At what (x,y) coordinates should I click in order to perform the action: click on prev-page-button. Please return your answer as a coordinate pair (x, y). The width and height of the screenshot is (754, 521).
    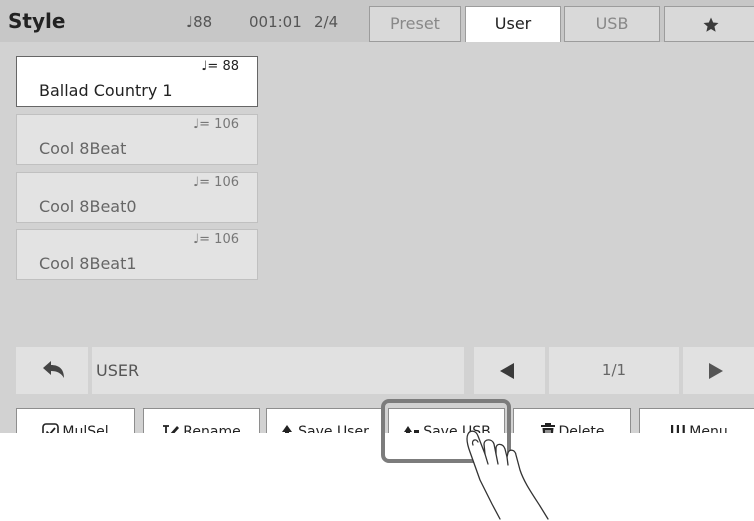
    Looking at the image, I should click on (509, 370).